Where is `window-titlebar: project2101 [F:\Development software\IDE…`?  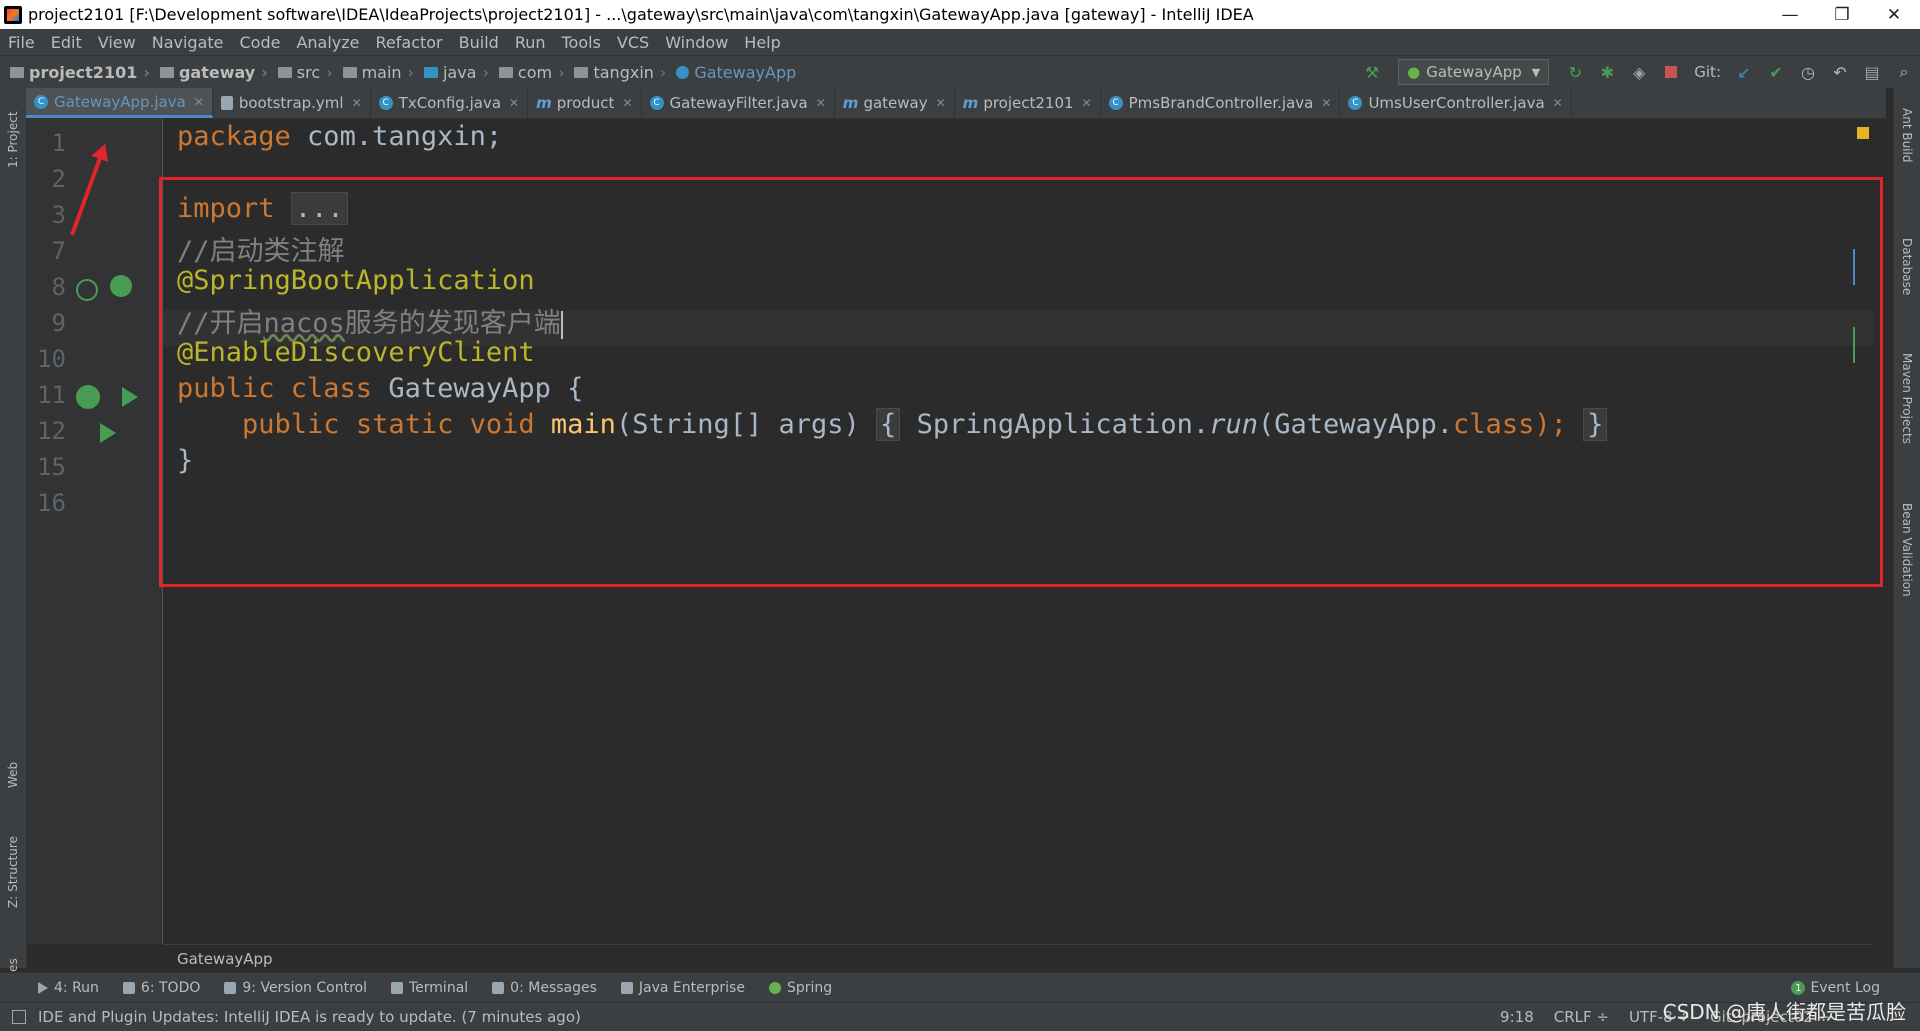
window-titlebar: project2101 [F:\Development software\IDE… is located at coordinates (960, 14).